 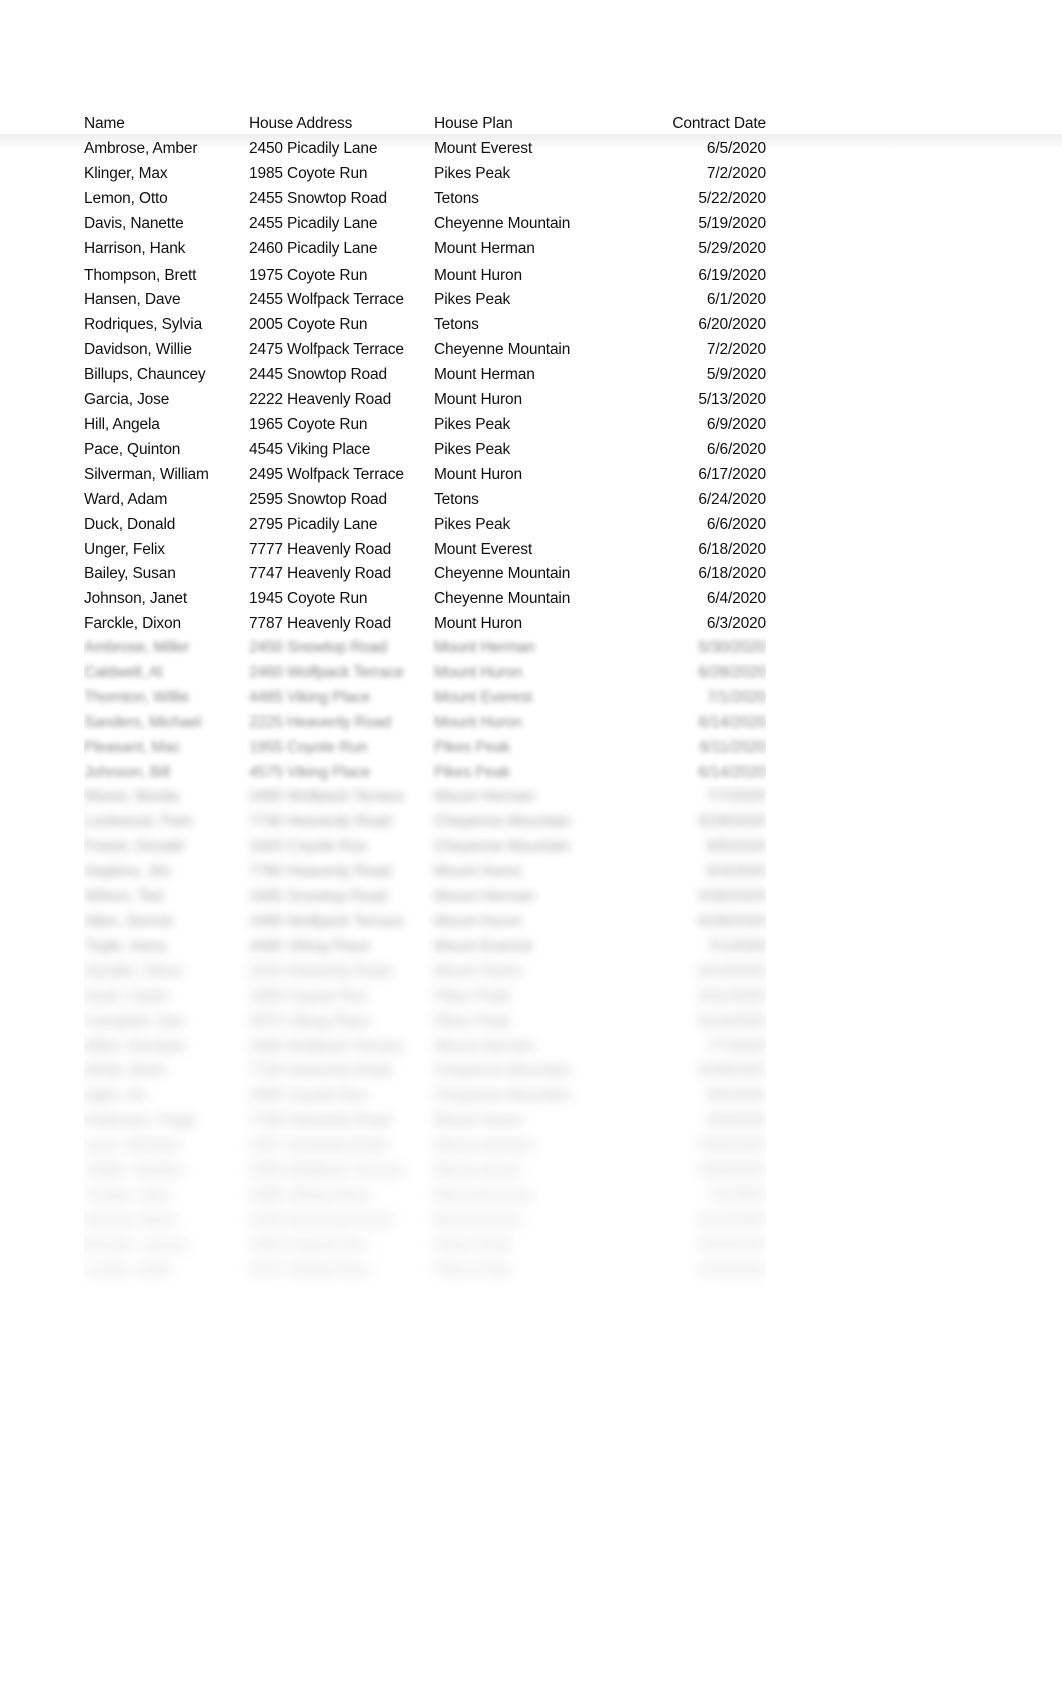 What do you see at coordinates (326, 350) in the screenshot?
I see `cell-address: 2475 Wolfpack Terrace` at bounding box center [326, 350].